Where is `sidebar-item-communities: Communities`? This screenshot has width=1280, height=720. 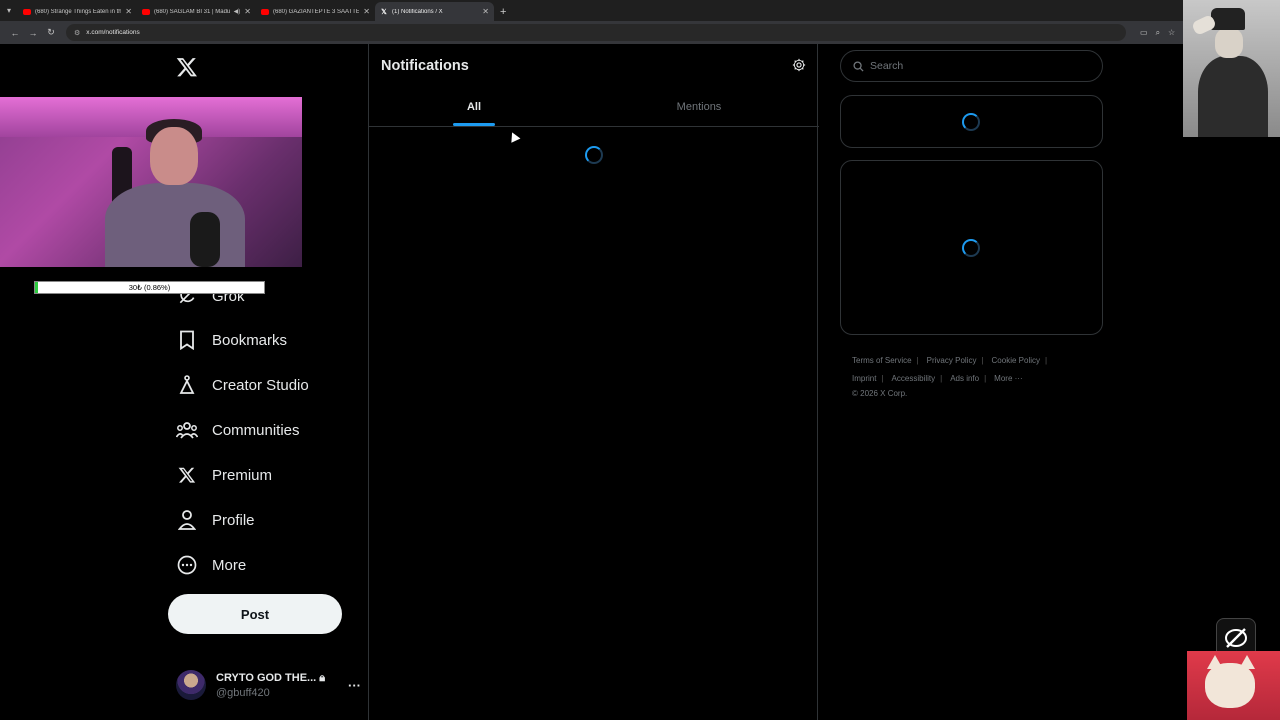
sidebar-item-communities: Communities is located at coordinates (238, 430).